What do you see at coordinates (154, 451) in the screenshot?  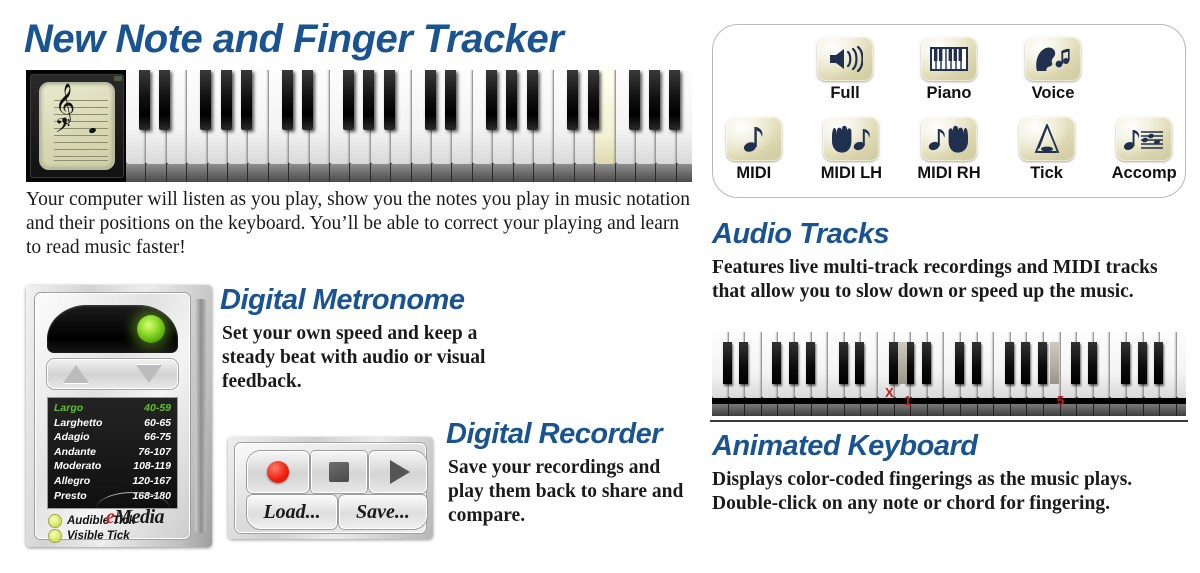 I see `tempo-bpm: 76-107` at bounding box center [154, 451].